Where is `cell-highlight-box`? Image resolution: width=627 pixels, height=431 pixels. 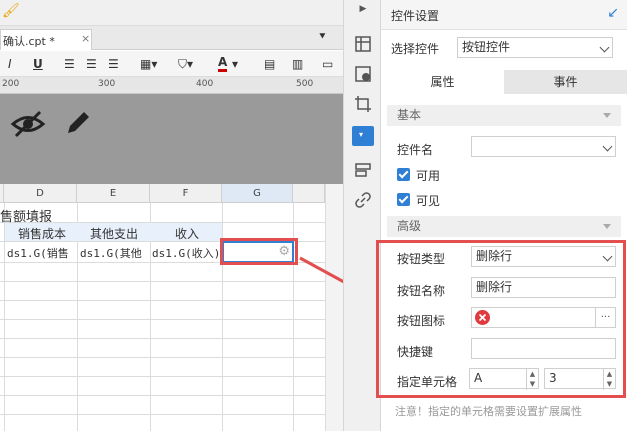 cell-highlight-box is located at coordinates (259, 251).